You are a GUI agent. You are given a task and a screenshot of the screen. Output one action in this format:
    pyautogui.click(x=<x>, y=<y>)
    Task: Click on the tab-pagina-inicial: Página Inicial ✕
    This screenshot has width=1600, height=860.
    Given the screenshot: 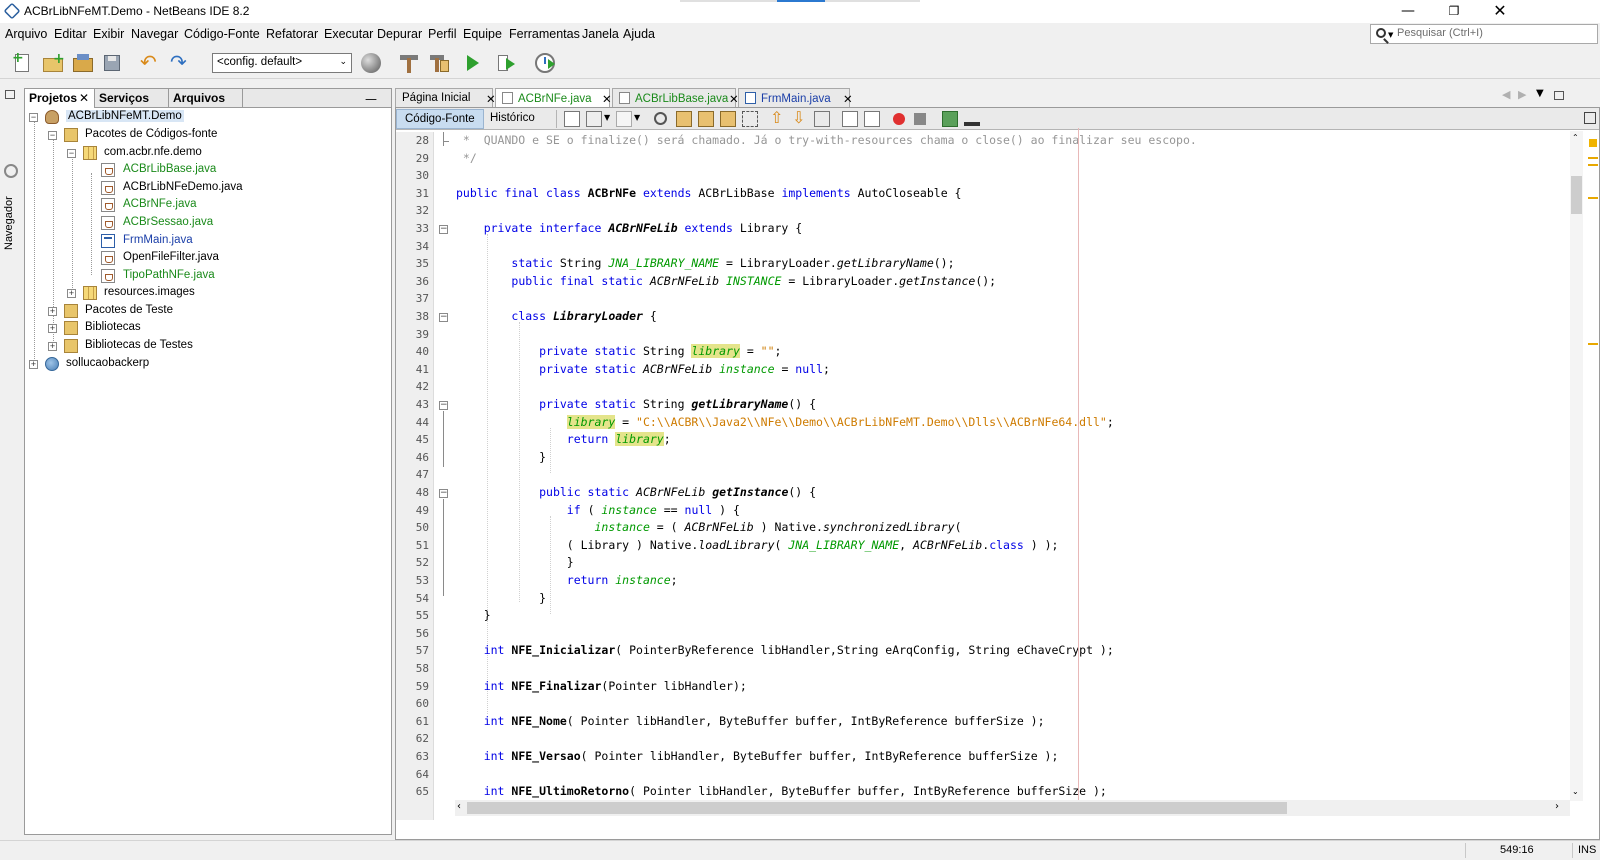 What is the action you would take?
    pyautogui.click(x=445, y=98)
    